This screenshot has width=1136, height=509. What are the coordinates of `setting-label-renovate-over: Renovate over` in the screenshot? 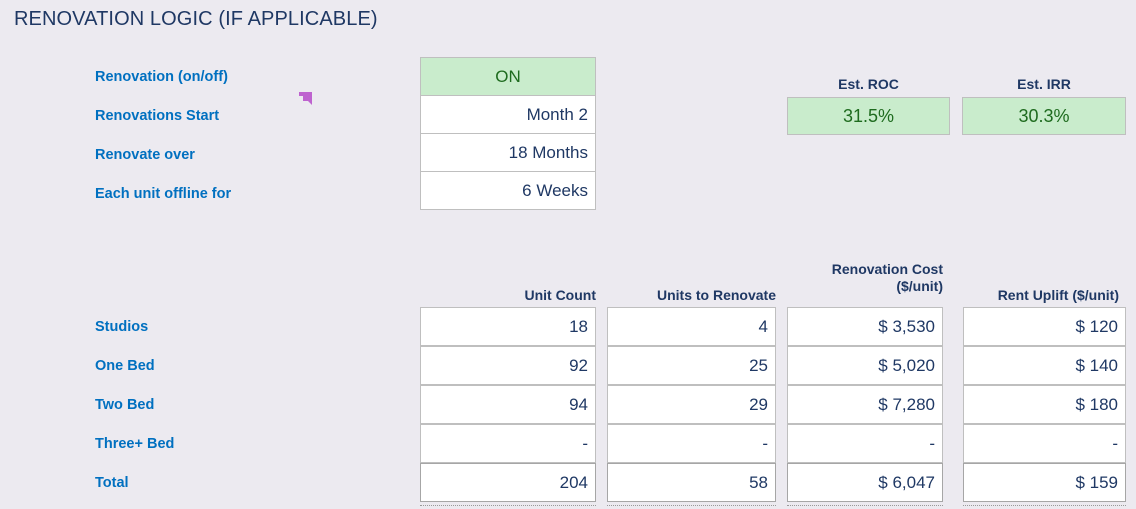 It's located at (145, 155).